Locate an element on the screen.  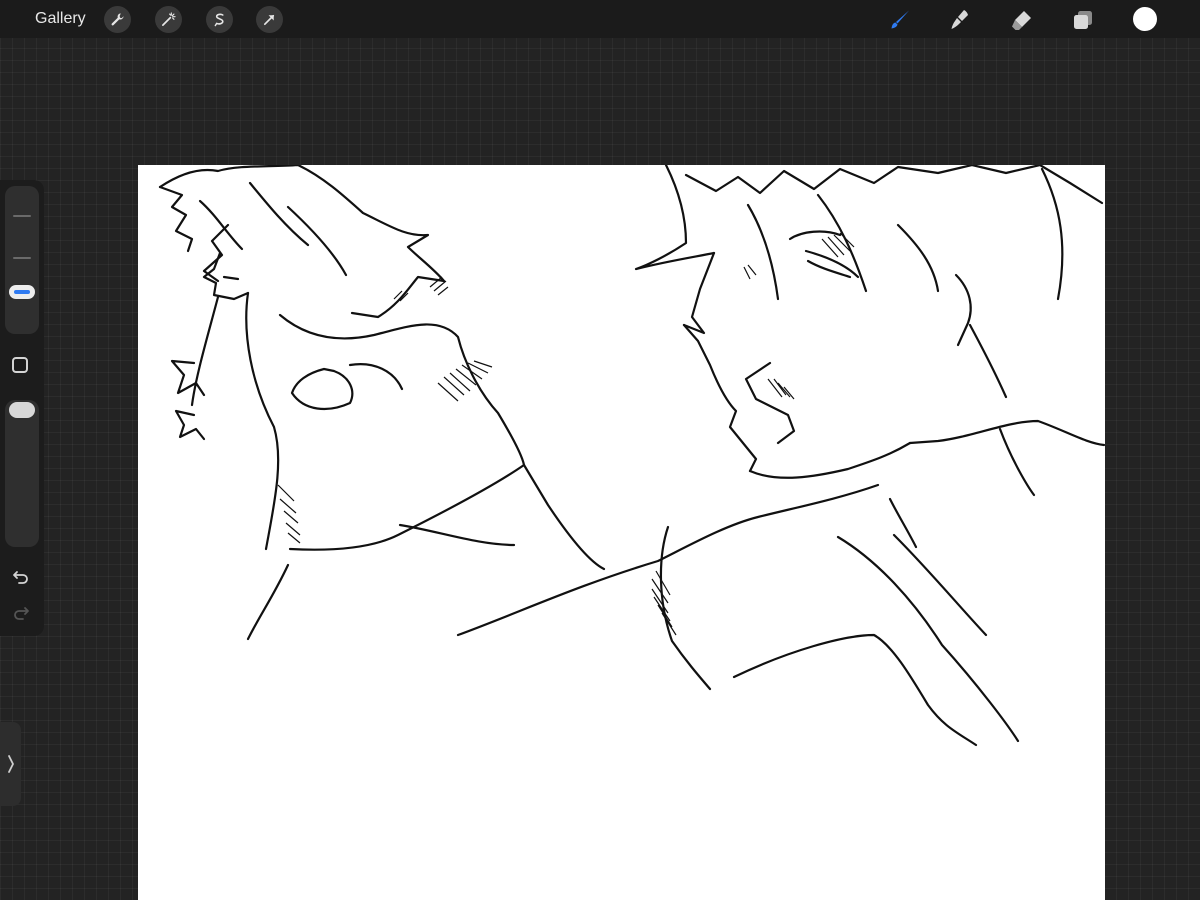
eraser-icon is located at coordinates (1021, 20).